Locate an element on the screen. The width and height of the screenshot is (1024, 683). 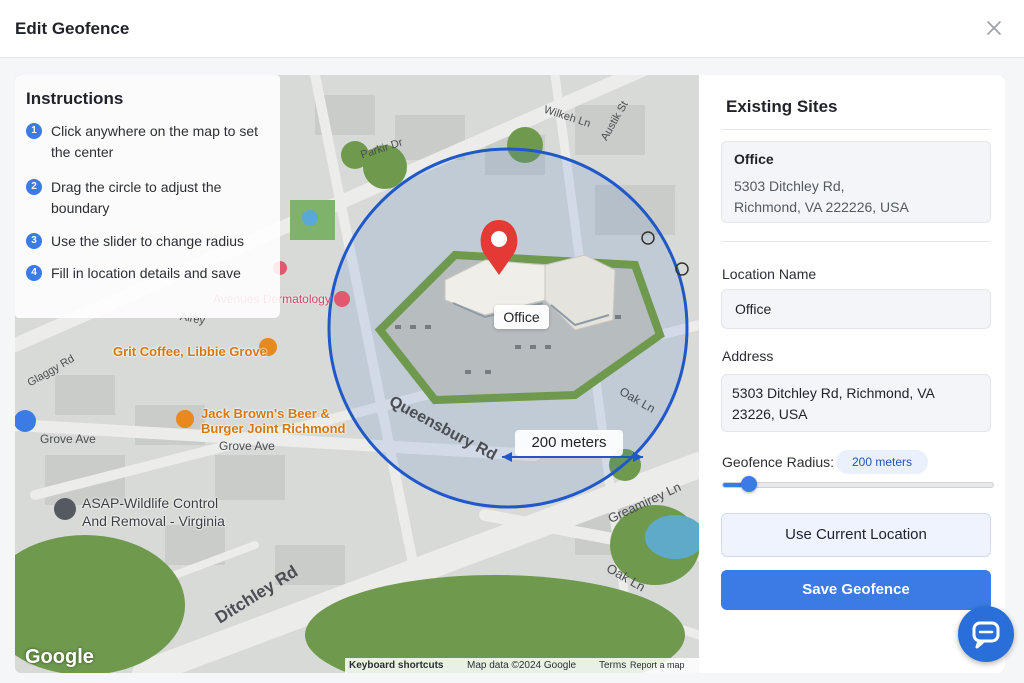
existing-sites-title: Existing Sites is located at coordinates (782, 106).